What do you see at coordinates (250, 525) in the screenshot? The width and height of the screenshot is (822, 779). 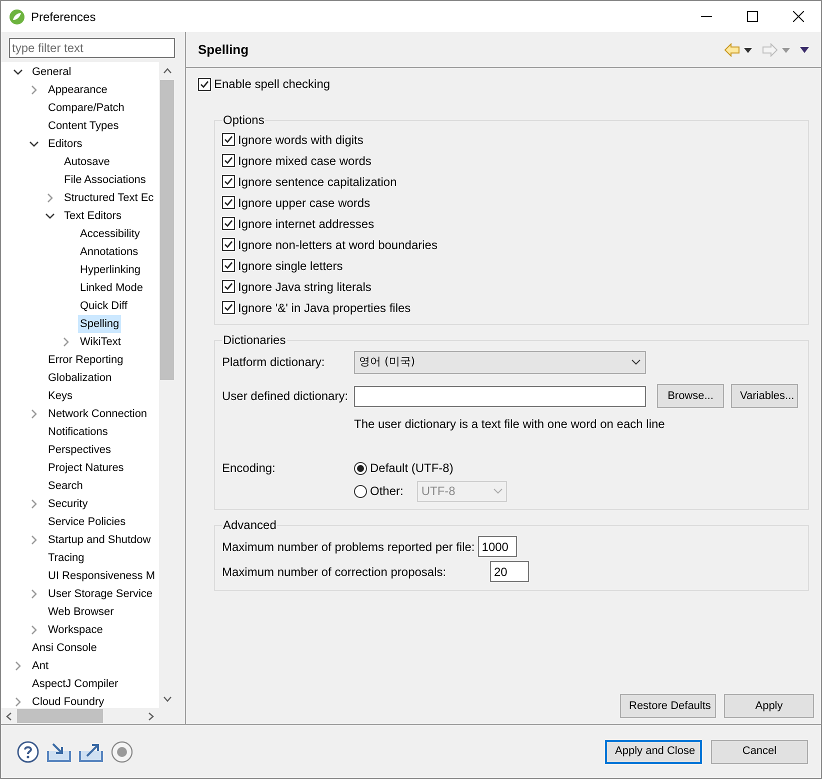 I see `group-title: Advanced` at bounding box center [250, 525].